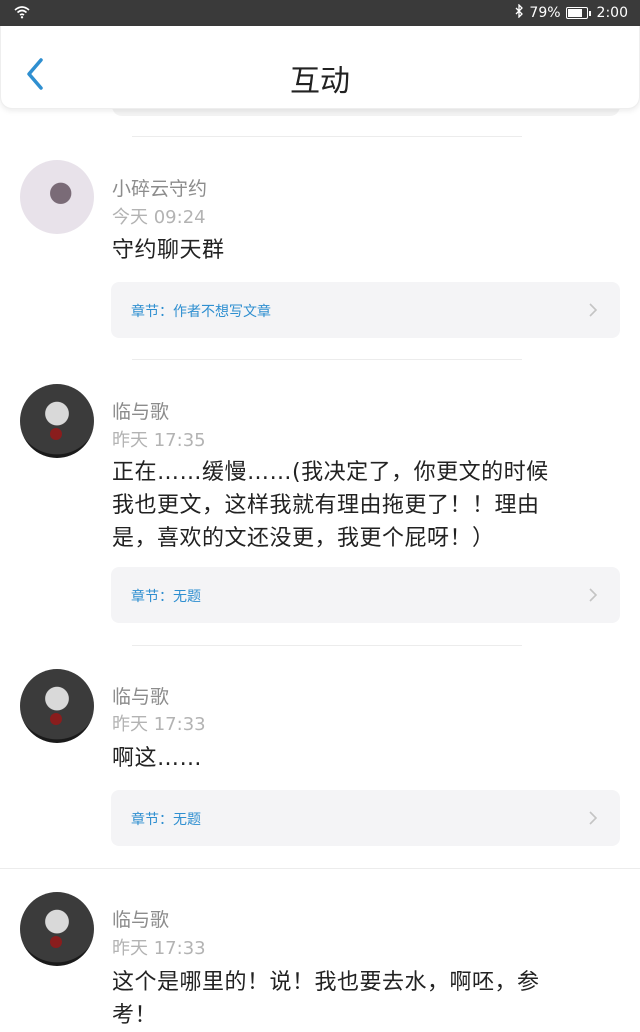 The width and height of the screenshot is (640, 1032). I want to click on battery-percent: 79%, so click(545, 13).